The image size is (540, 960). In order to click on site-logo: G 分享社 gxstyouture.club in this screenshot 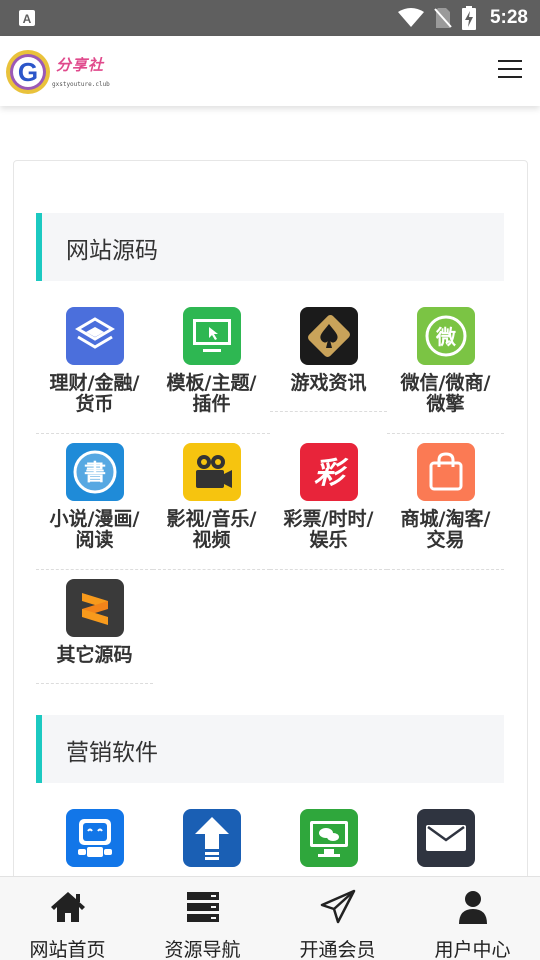, I will do `click(59, 72)`.